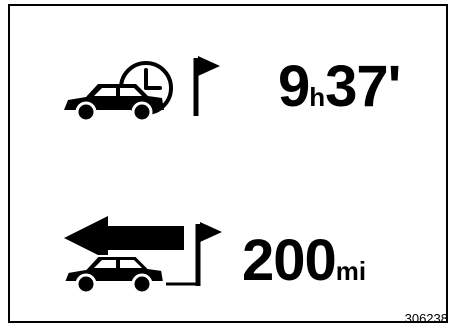 This screenshot has height=332, width=458. I want to click on minutes-value: 37, so click(357, 86).